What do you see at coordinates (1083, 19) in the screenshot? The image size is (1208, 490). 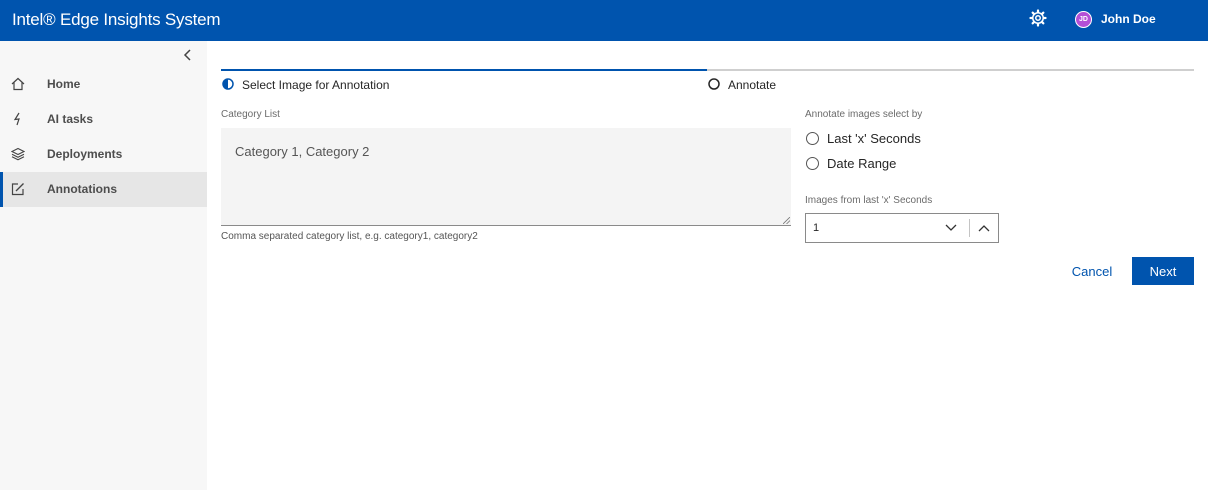 I see `avatar: JD` at bounding box center [1083, 19].